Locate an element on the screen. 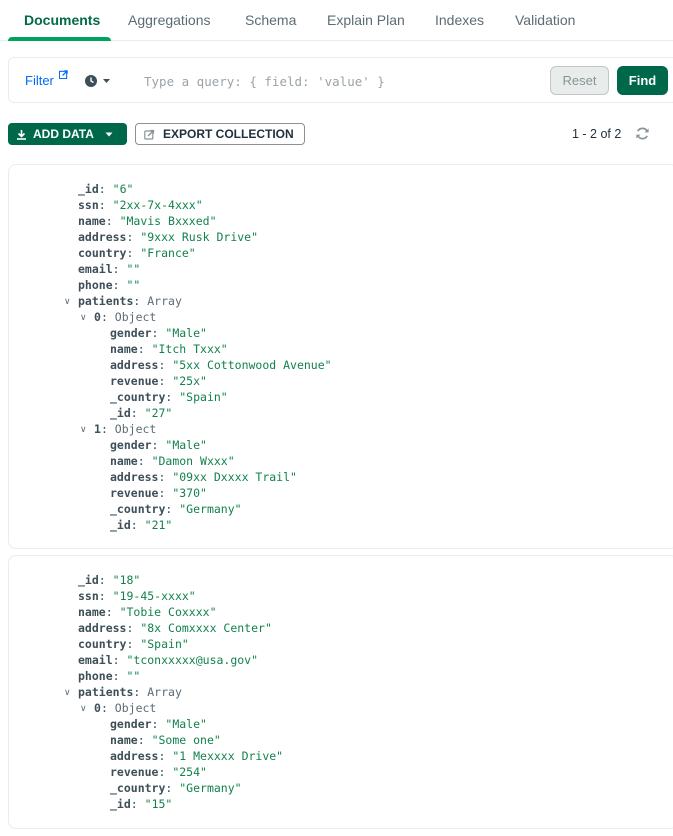 This screenshot has height=836, width=673. field-value: "19-45-xxxx" is located at coordinates (154, 596).